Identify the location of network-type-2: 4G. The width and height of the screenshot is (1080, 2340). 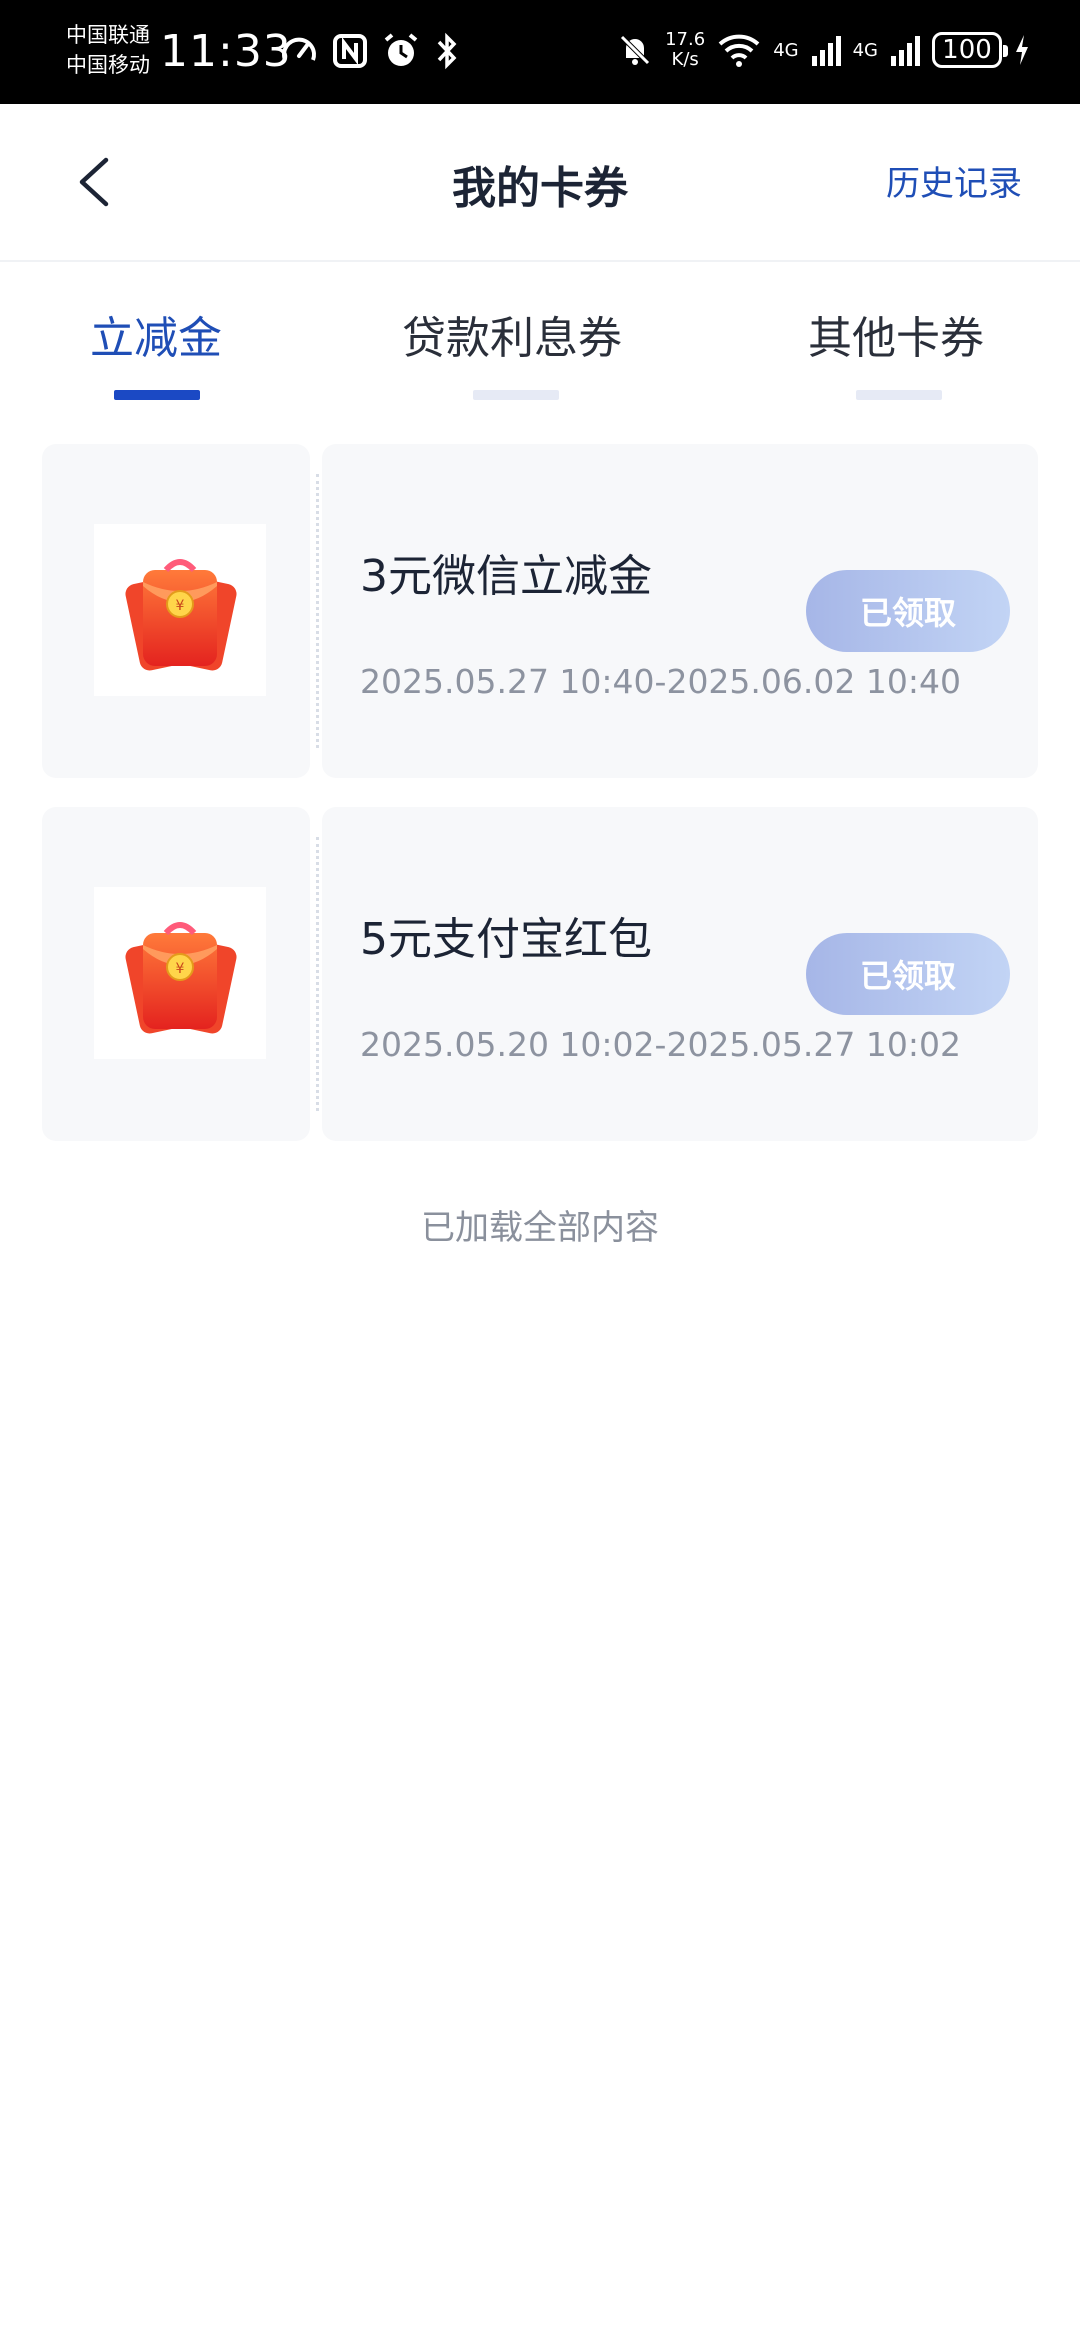
(865, 50).